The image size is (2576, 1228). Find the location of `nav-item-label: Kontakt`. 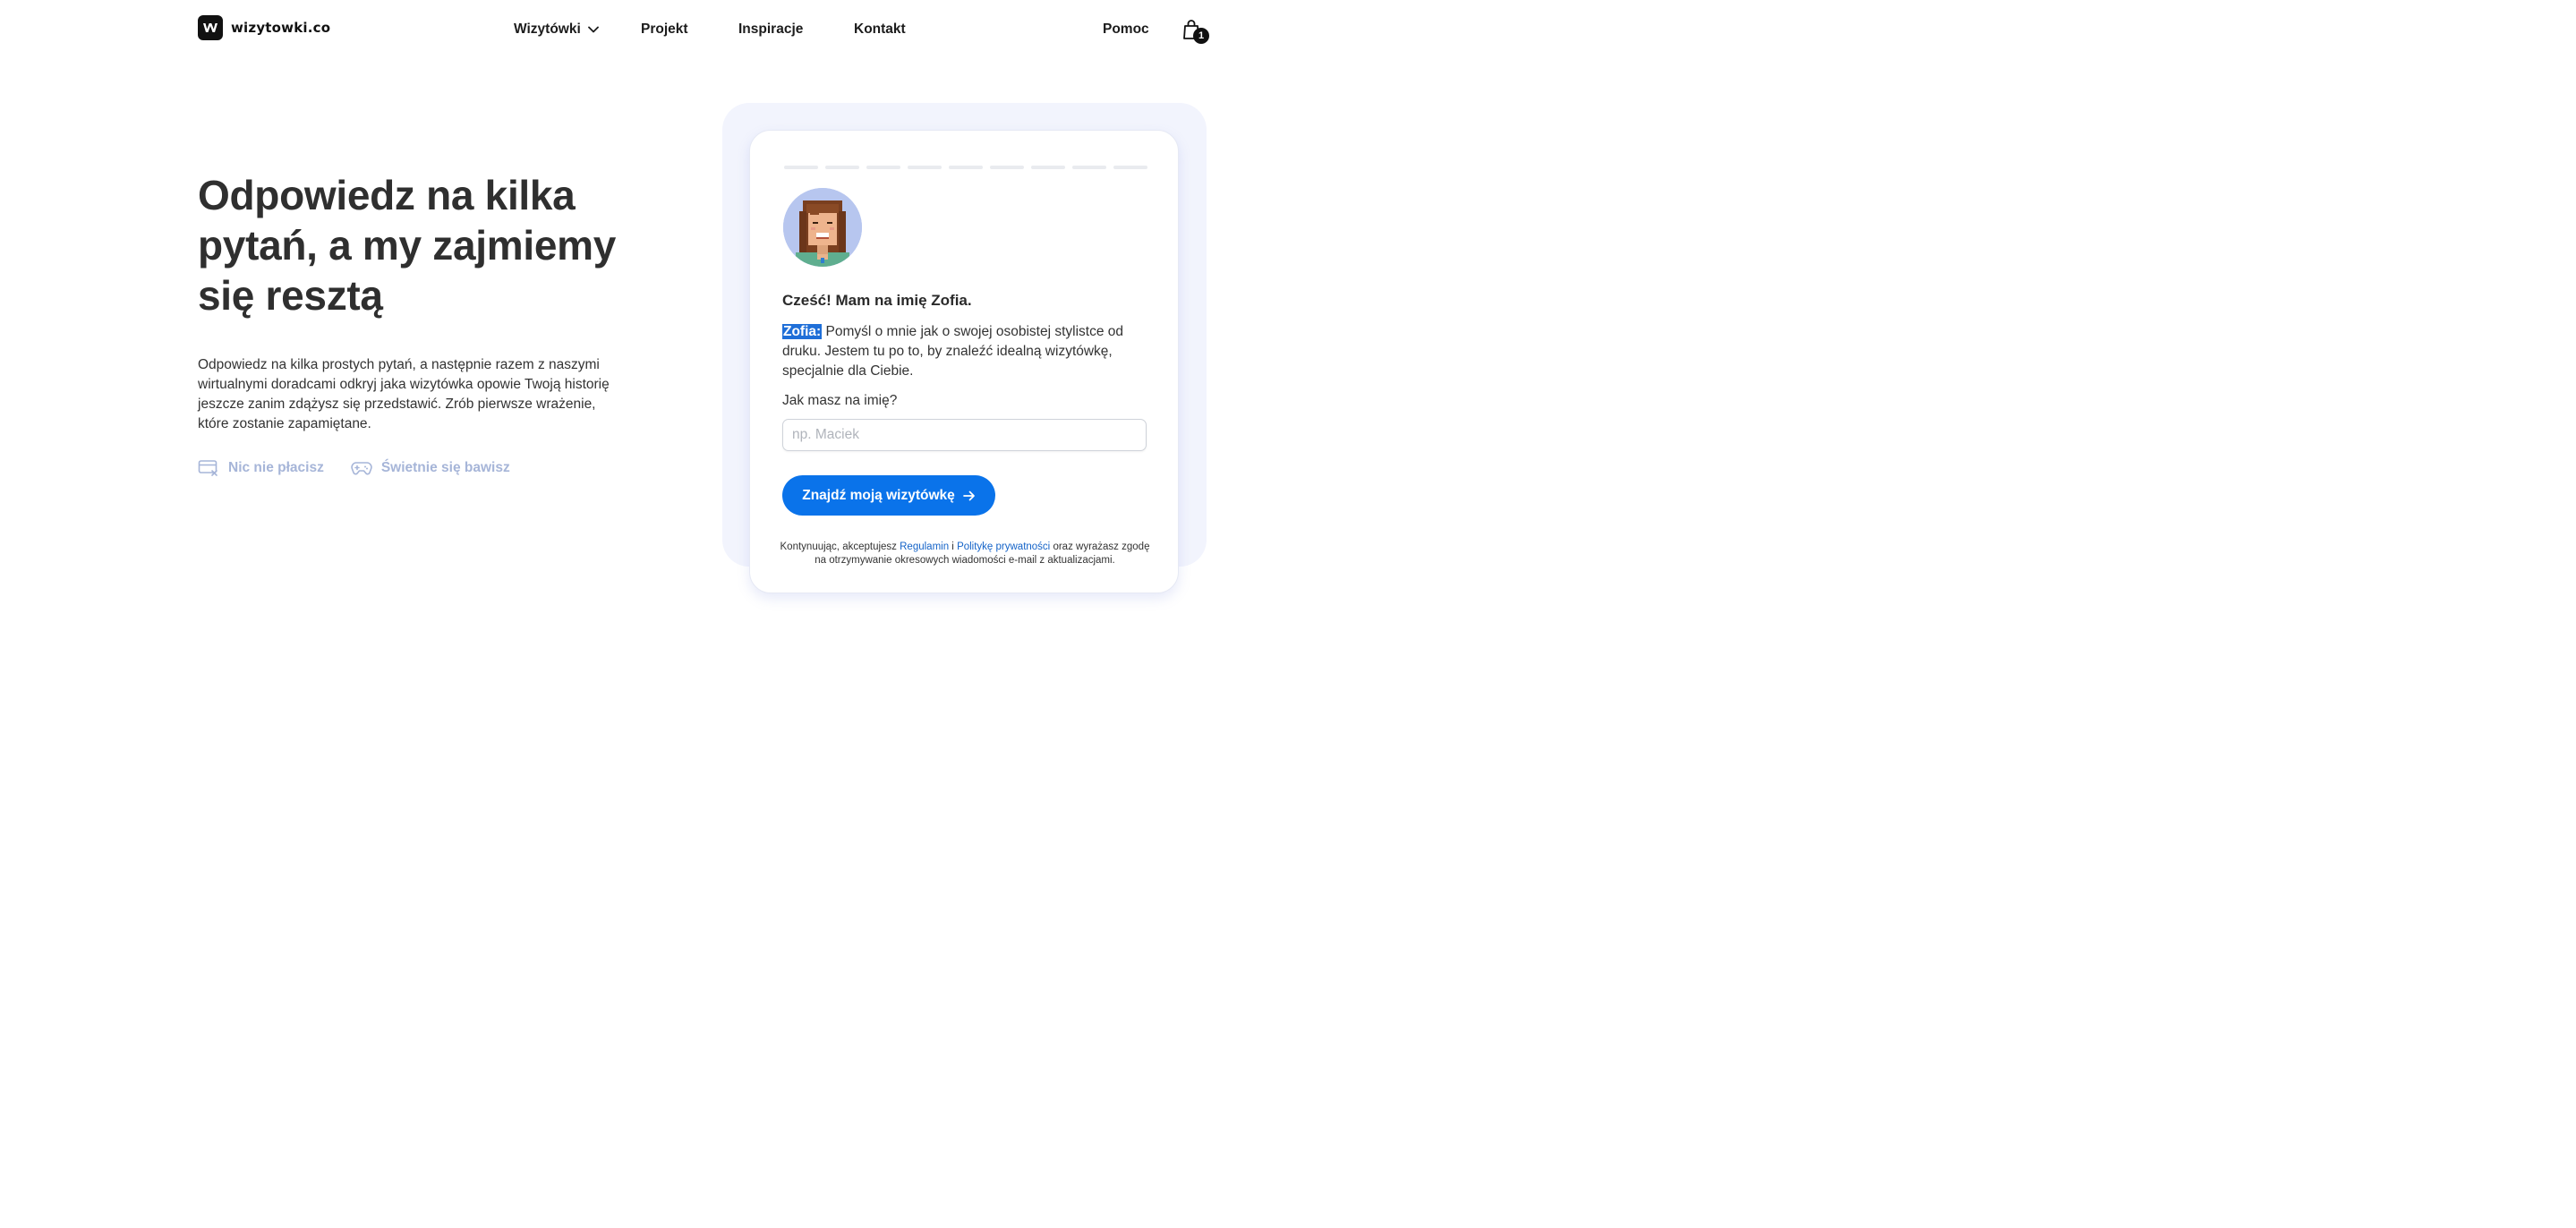

nav-item-label: Kontakt is located at coordinates (880, 29).